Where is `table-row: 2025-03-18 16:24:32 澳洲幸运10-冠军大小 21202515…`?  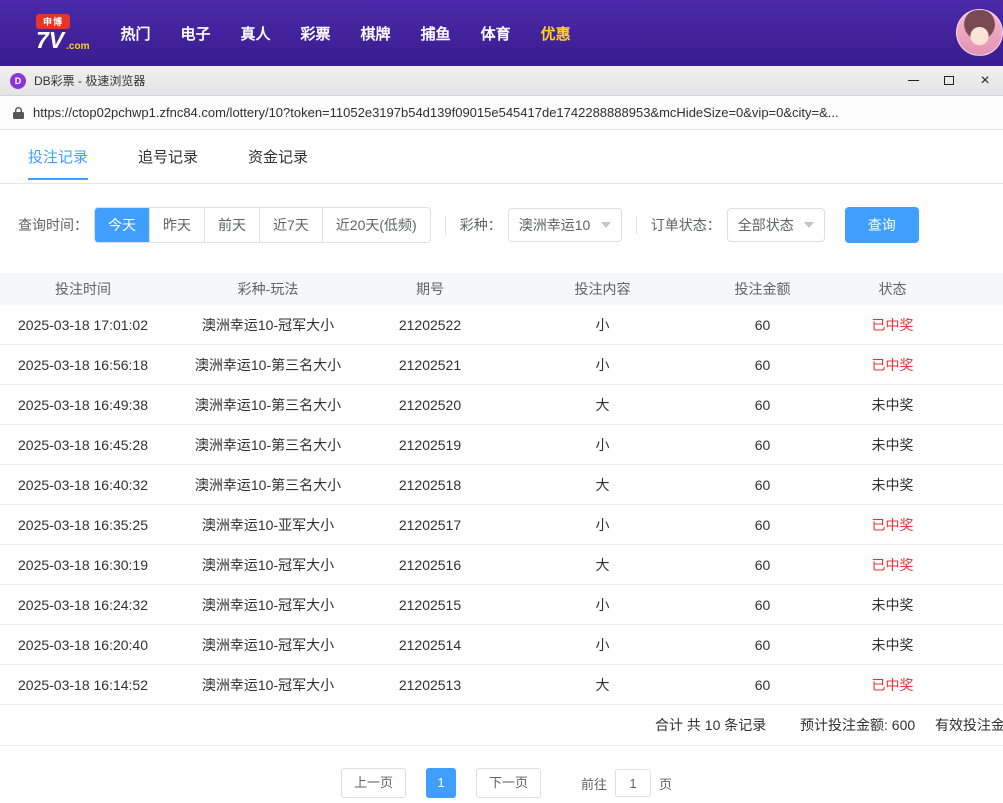
table-row: 2025-03-18 16:24:32 澳洲幸运10-冠军大小 21202515… is located at coordinates (501, 605).